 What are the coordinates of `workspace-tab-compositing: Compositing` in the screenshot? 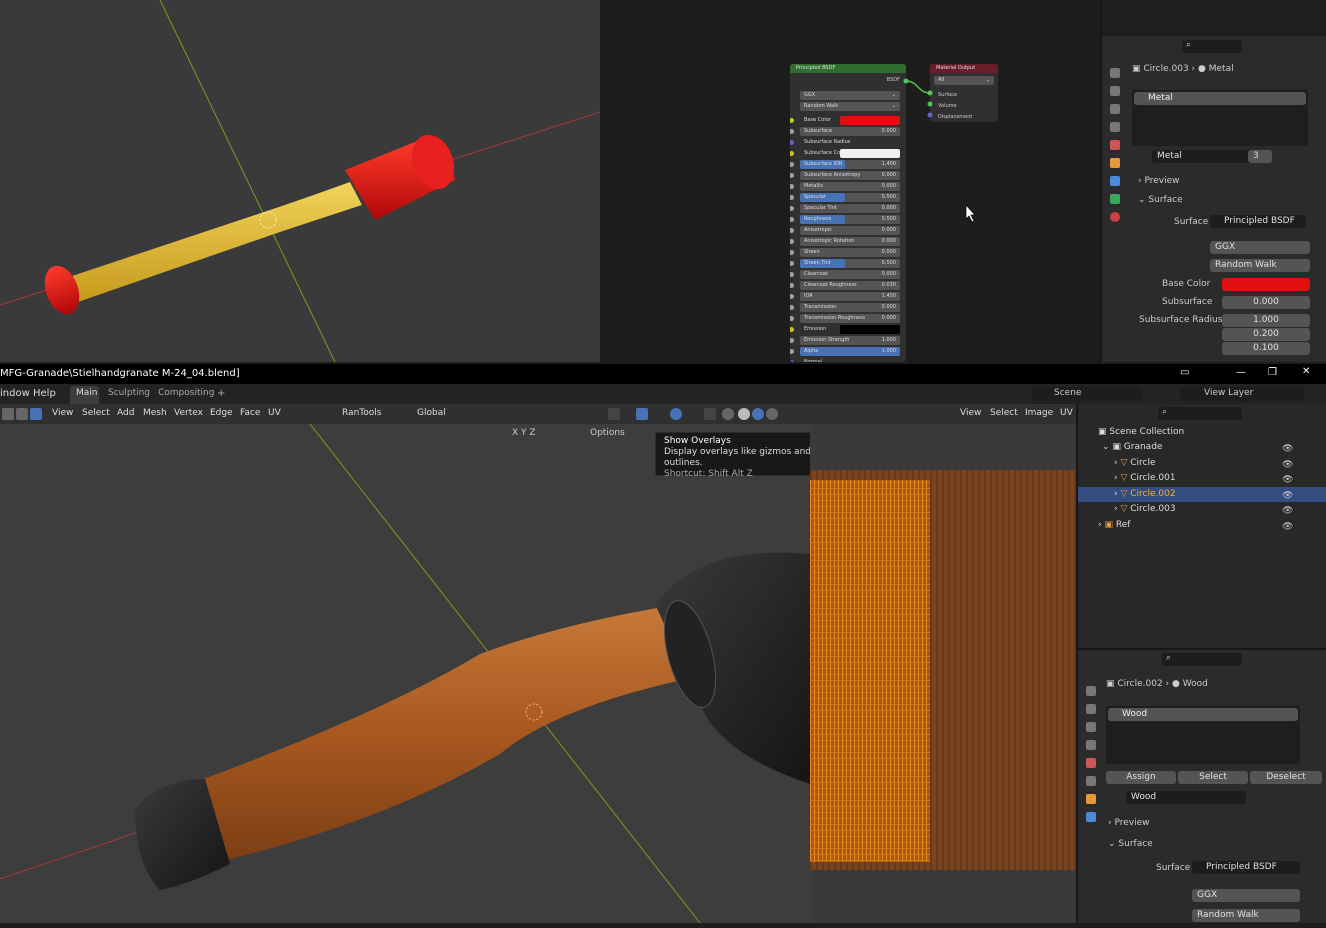 It's located at (186, 393).